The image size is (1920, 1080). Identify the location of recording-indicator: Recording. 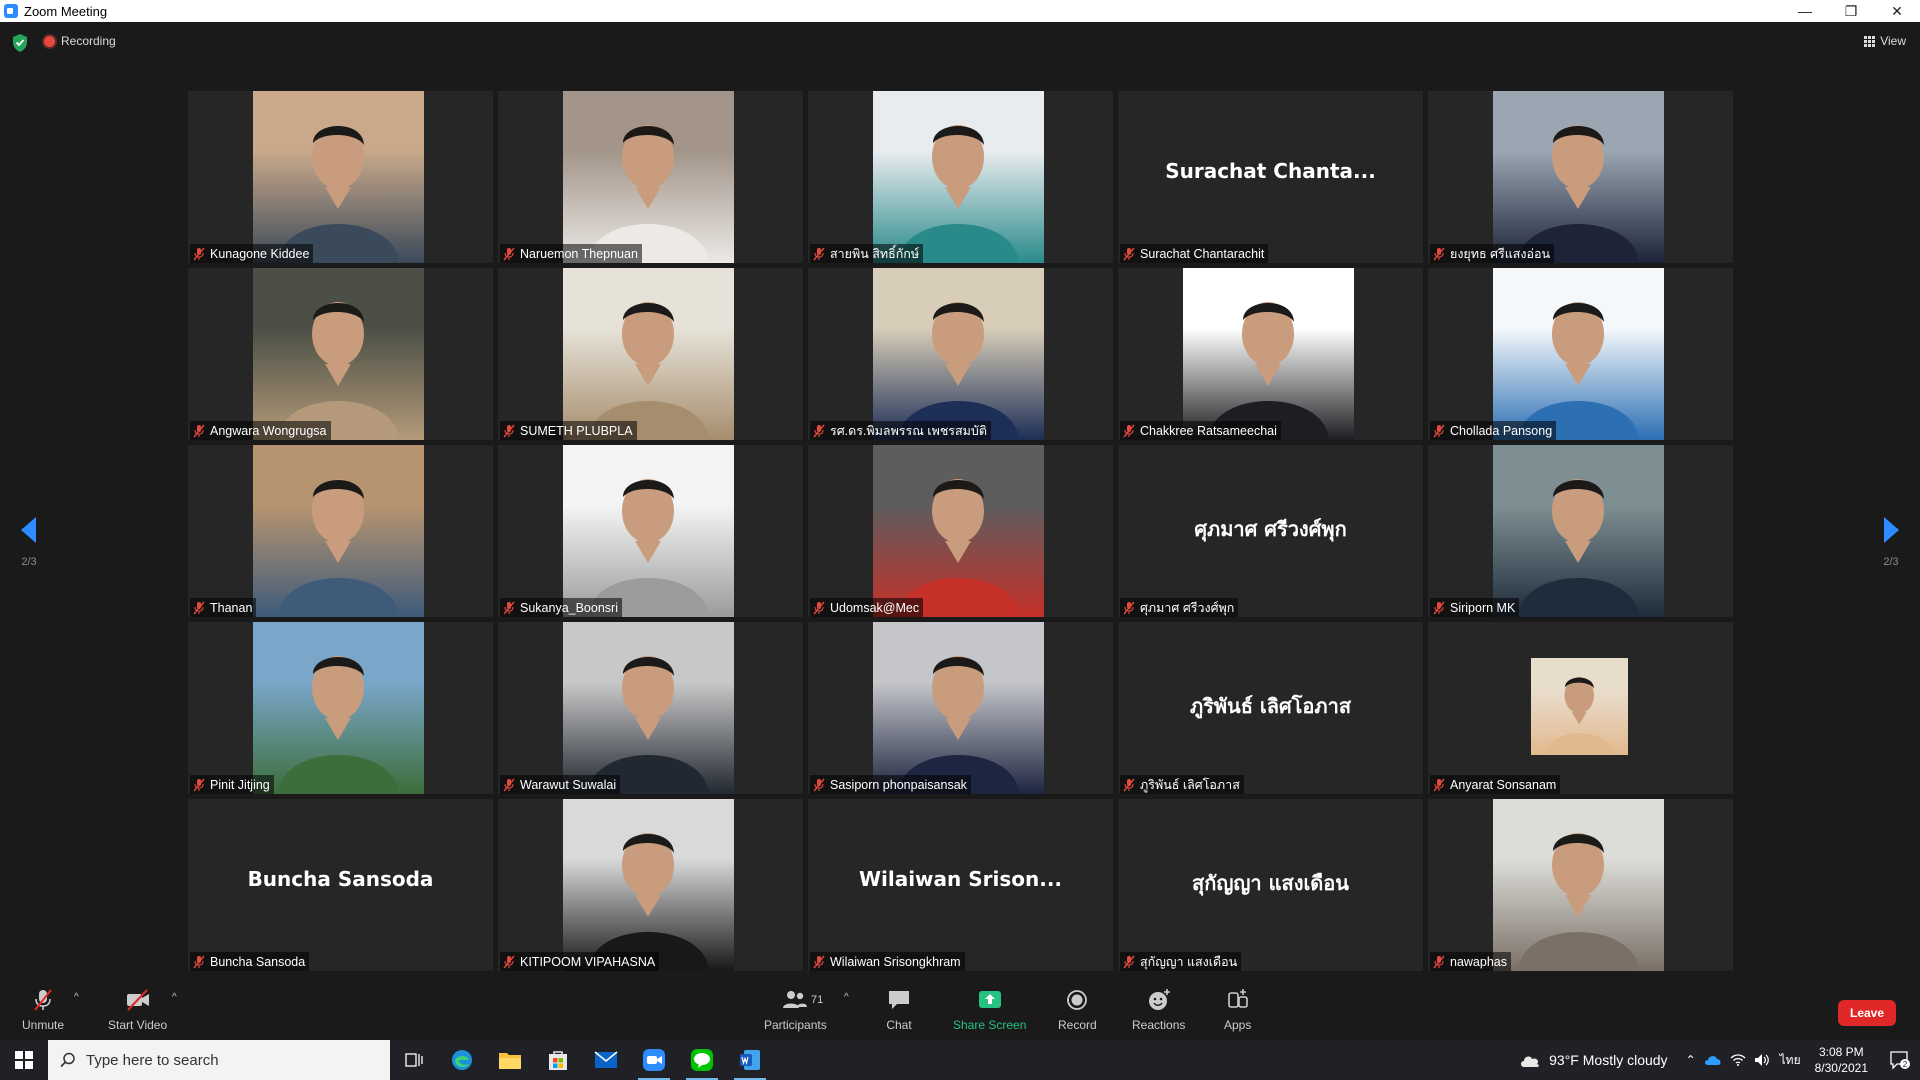
(80, 41).